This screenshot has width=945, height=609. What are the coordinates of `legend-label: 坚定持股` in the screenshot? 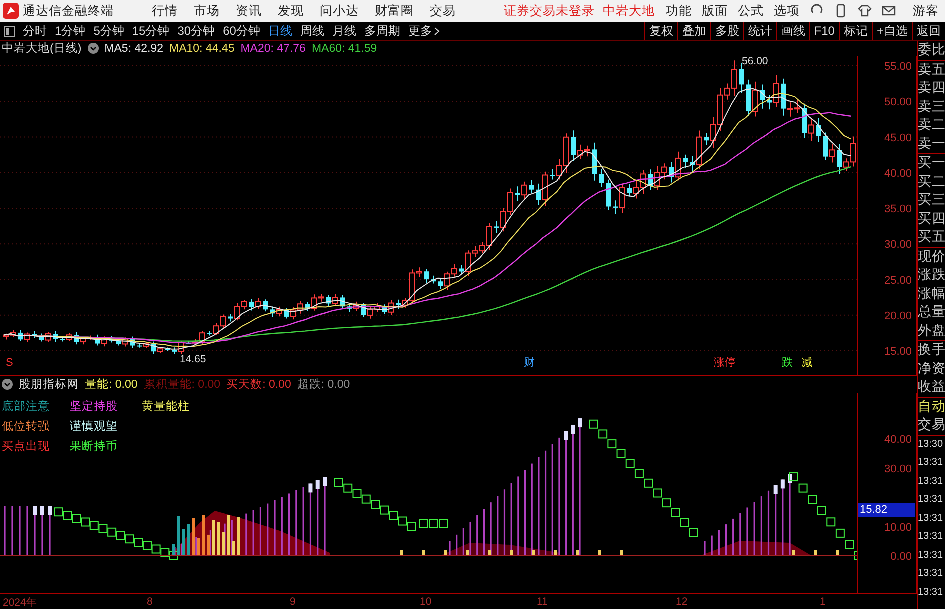 It's located at (94, 407).